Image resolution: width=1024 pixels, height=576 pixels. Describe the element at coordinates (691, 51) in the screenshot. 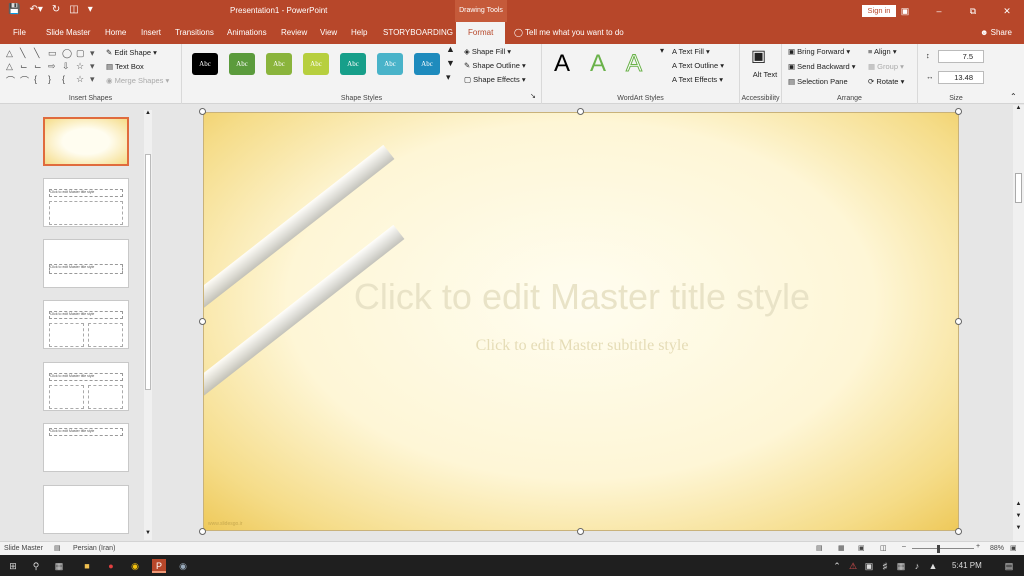

I see `text-fill-button: A Text Fill ▾` at that location.